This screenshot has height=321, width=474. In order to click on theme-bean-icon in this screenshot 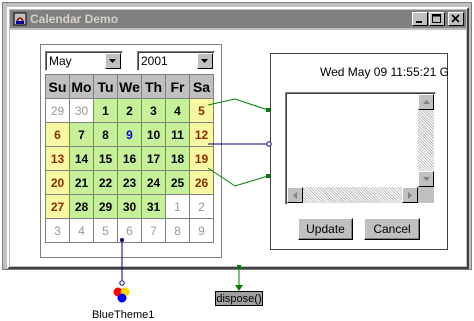, I will do `click(121, 295)`.